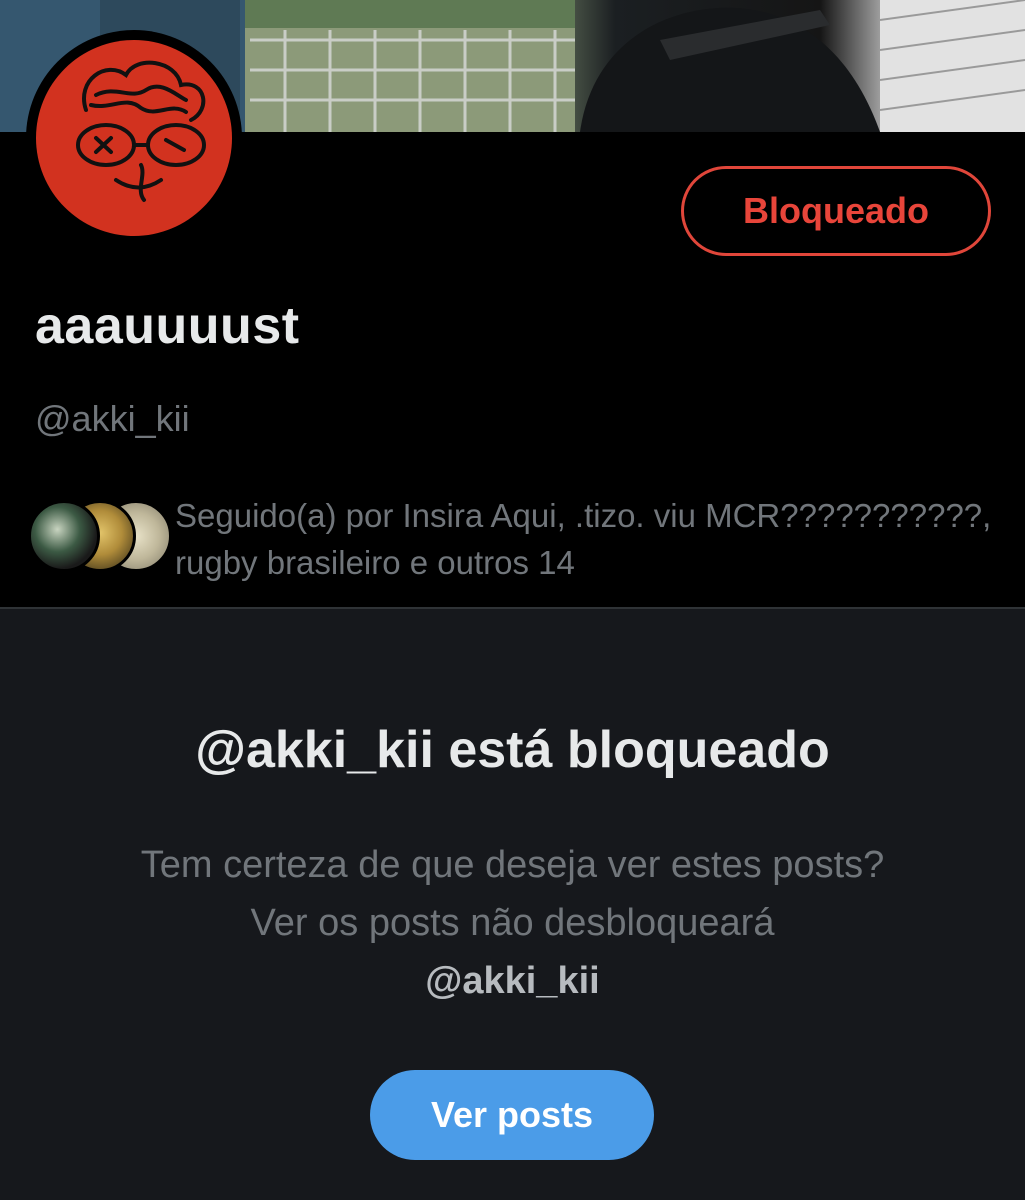  I want to click on view-posts-button-label: Ver posts, so click(512, 1114).